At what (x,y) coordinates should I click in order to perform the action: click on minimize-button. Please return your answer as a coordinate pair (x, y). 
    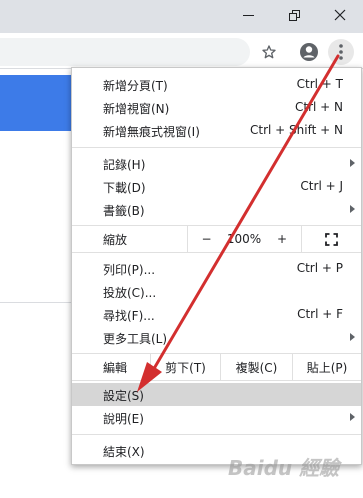
    Looking at the image, I should click on (248, 15).